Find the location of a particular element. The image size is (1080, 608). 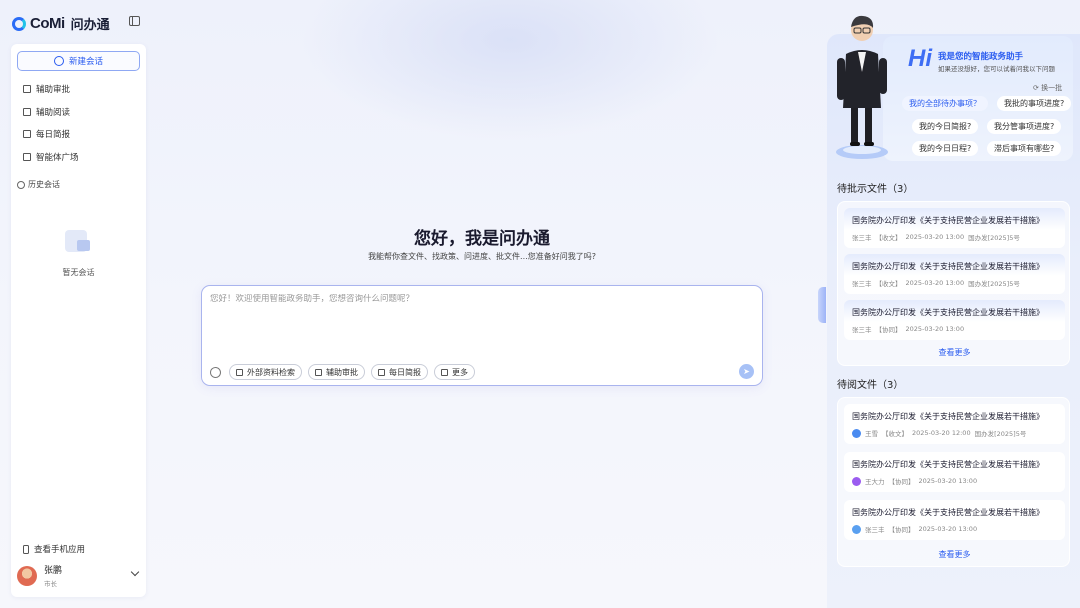

approval-chip: 辅助审批 is located at coordinates (336, 372).